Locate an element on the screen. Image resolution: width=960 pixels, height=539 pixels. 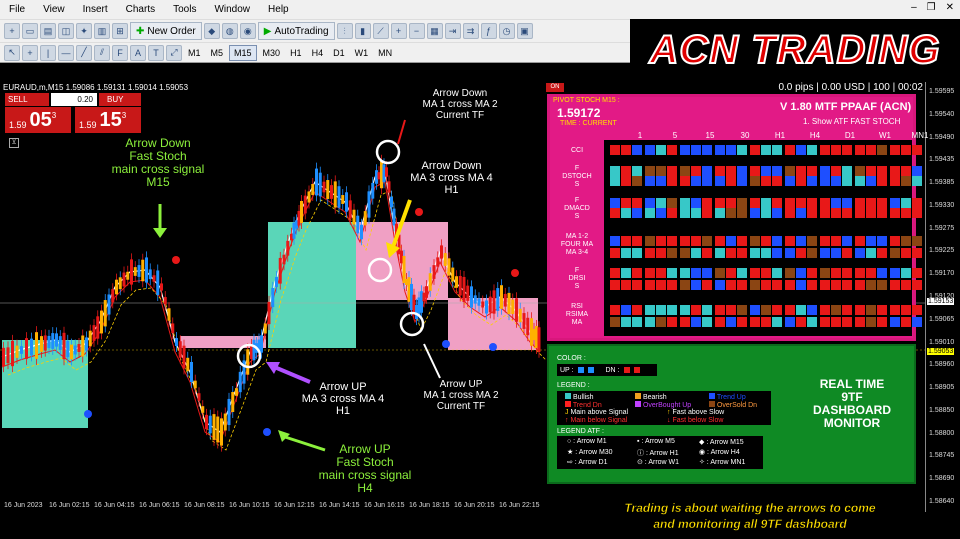
tf-m30: M30 is located at coordinates (272, 53).